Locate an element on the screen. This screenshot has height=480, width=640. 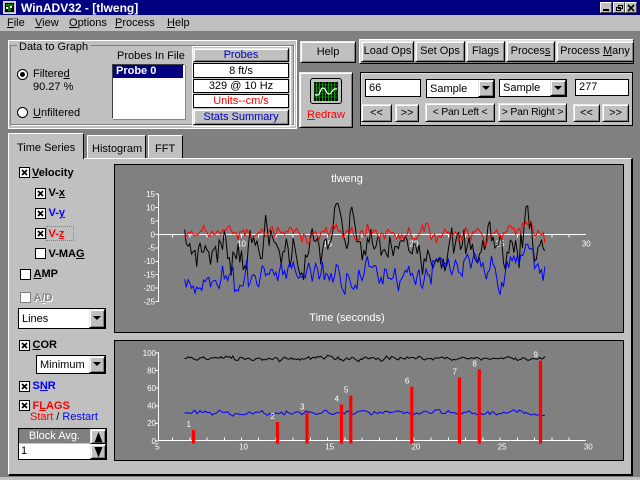
svg-text: 1 is located at coordinates (189, 424).